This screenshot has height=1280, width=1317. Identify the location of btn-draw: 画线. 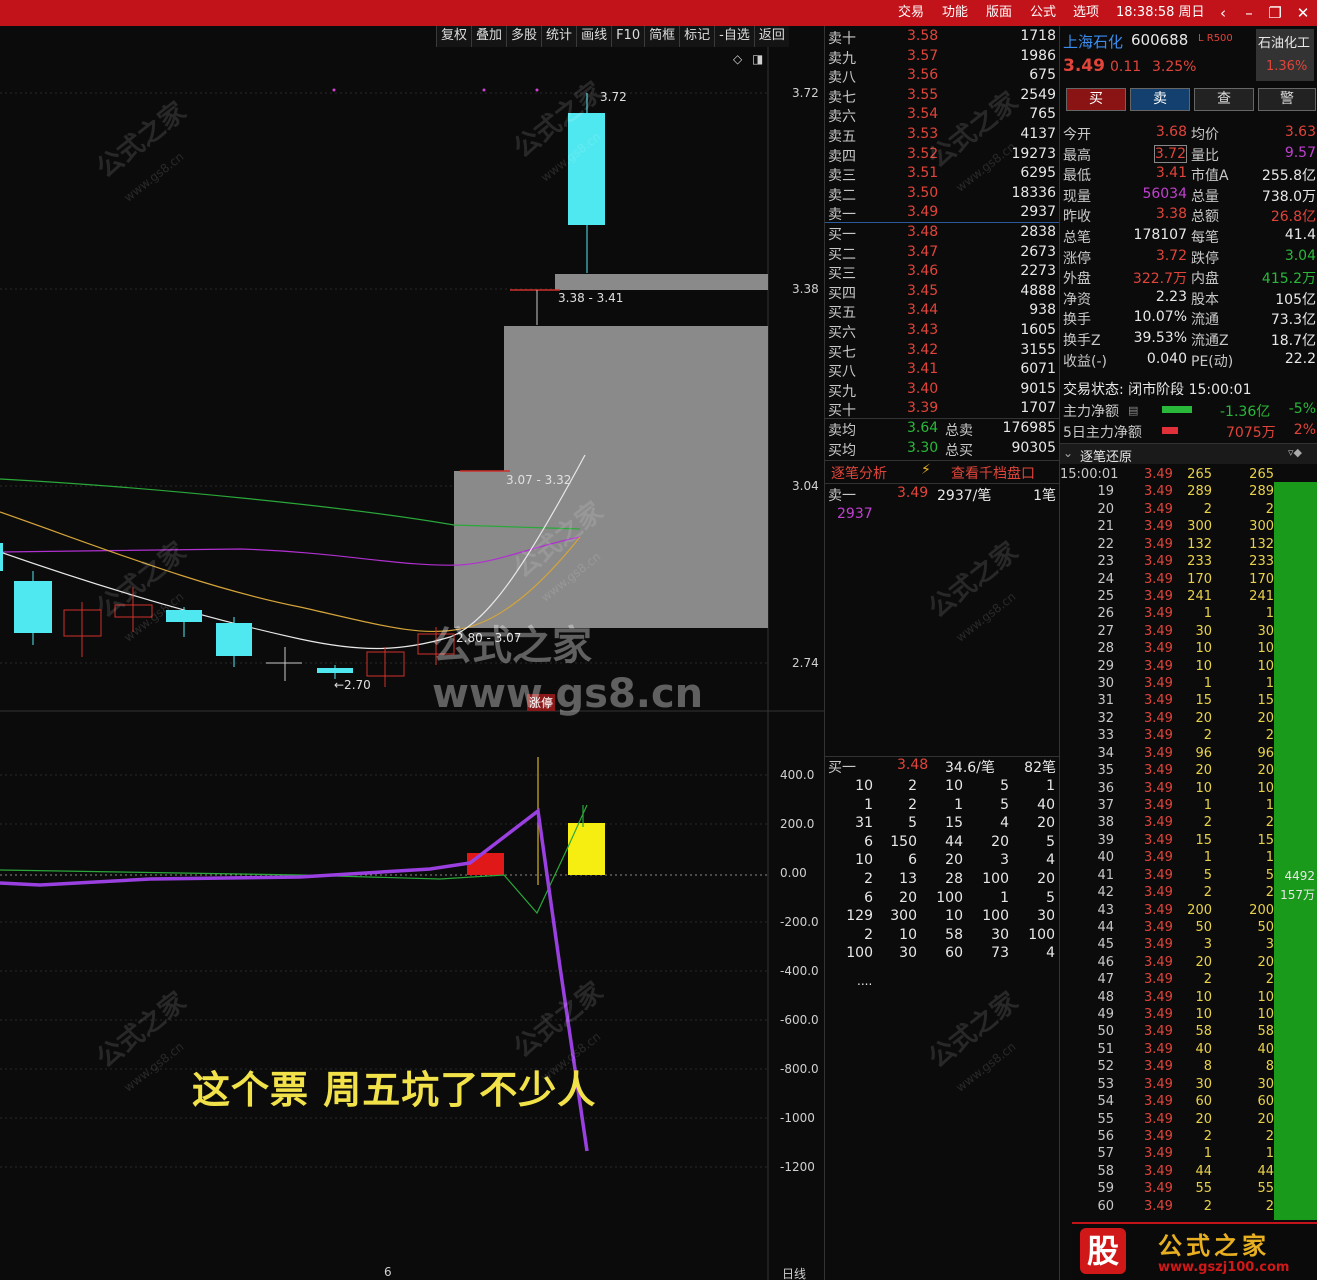
(594, 36).